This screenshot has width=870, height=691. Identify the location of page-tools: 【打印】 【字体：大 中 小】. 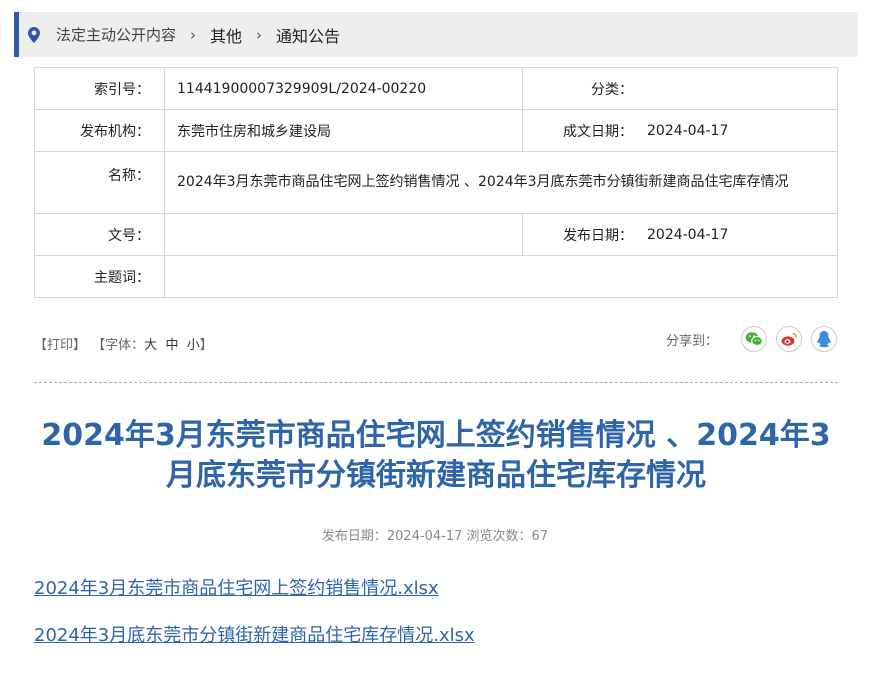
(123, 343).